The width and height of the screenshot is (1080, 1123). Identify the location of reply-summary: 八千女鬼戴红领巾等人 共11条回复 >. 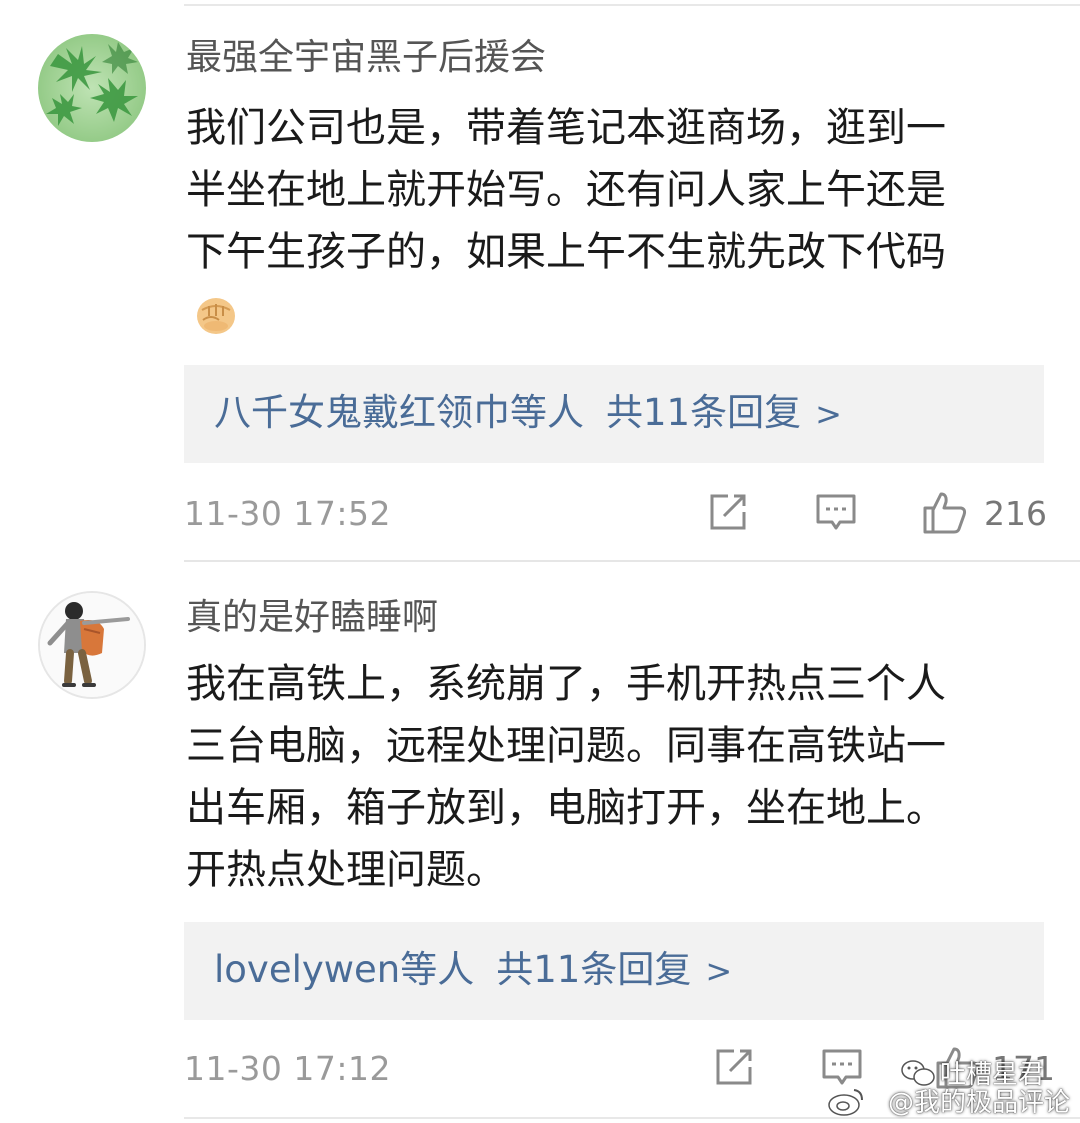
(614, 414).